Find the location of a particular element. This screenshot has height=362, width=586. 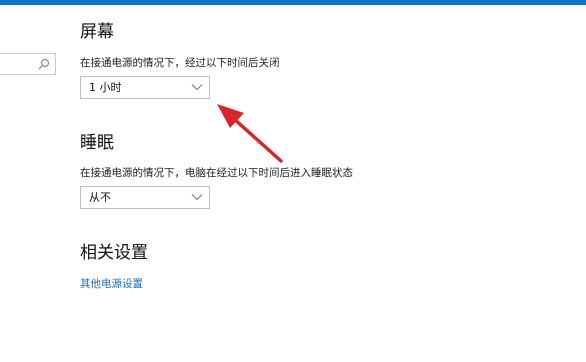

screen-timeout-dropdown: 1 小时 is located at coordinates (145, 87).